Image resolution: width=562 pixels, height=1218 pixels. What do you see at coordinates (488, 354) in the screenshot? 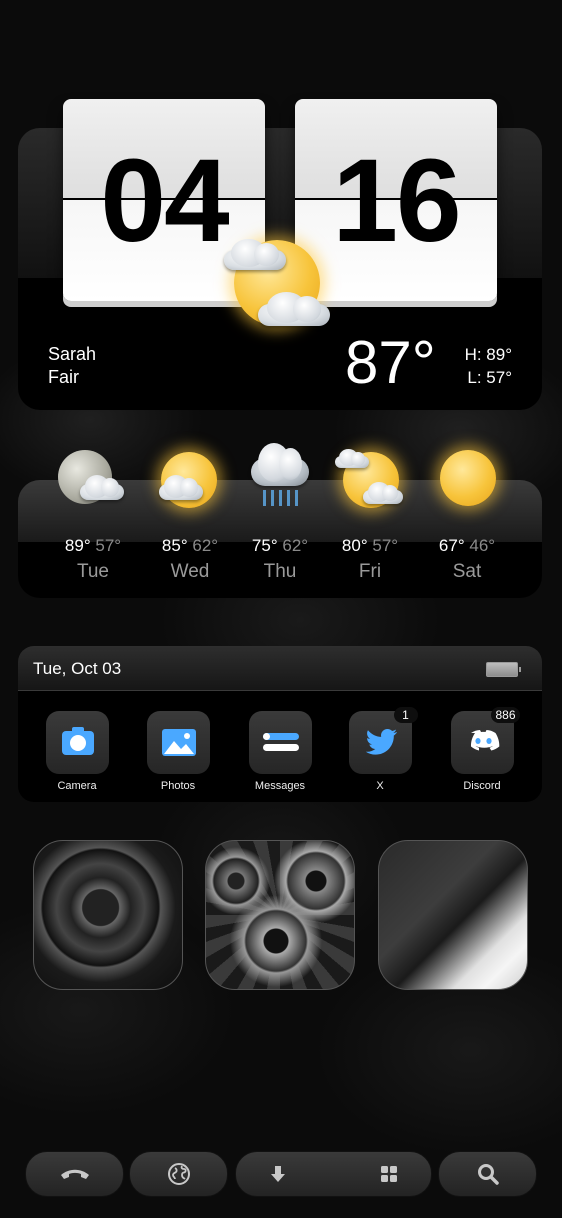
I see `high-temperature: H: 89°` at bounding box center [488, 354].